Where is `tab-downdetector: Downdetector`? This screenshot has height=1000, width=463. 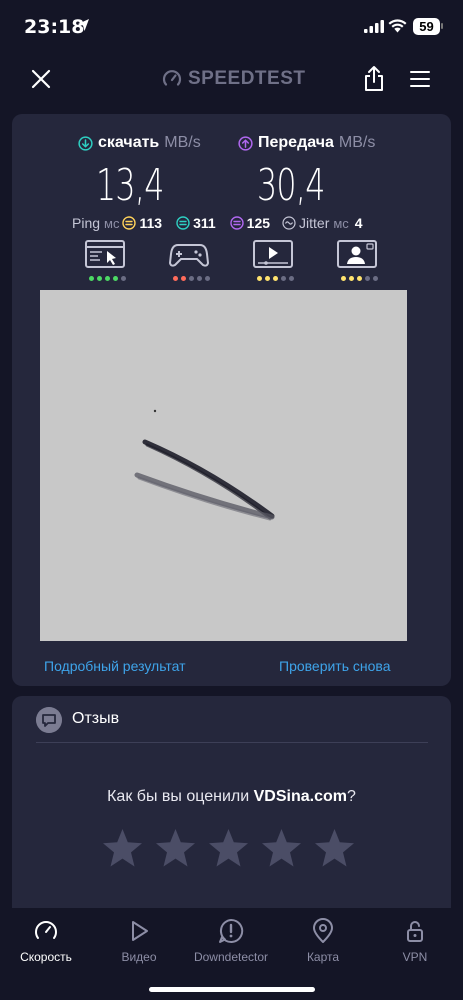
tab-downdetector: Downdetector is located at coordinates (231, 941).